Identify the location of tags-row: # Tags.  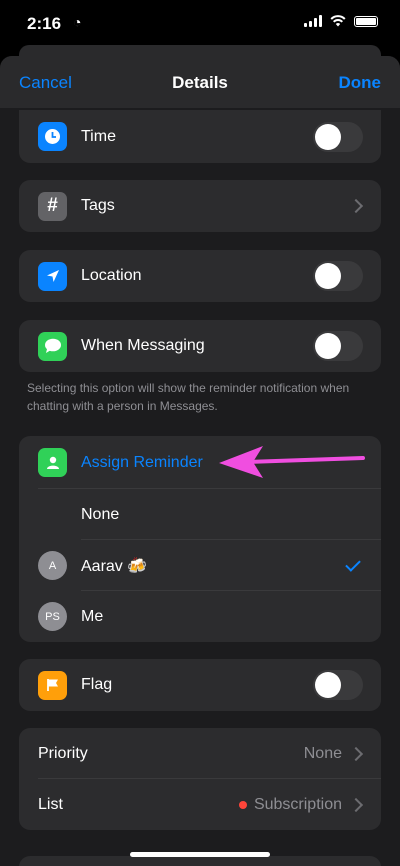
(200, 206).